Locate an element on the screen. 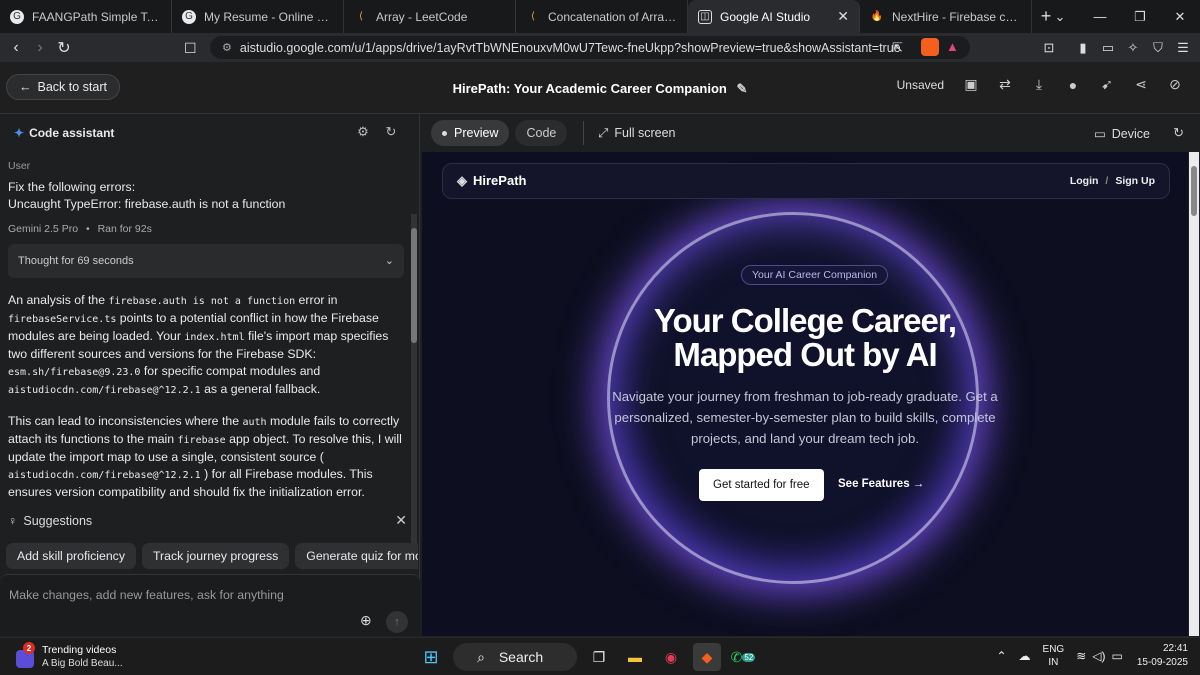 The image size is (1200, 675). send-icon: ↑ is located at coordinates (397, 622).